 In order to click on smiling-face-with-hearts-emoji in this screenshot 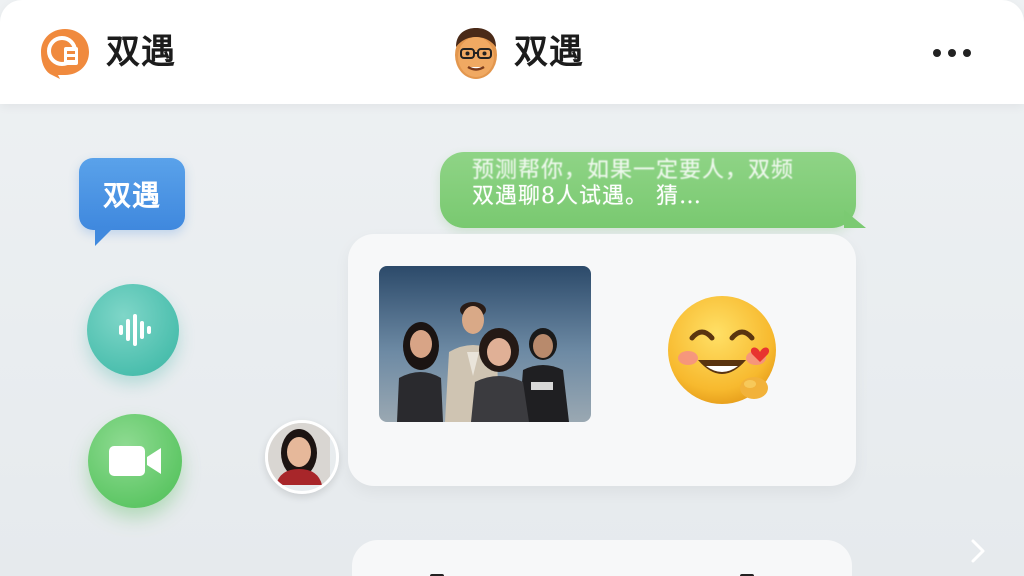, I will do `click(722, 350)`.